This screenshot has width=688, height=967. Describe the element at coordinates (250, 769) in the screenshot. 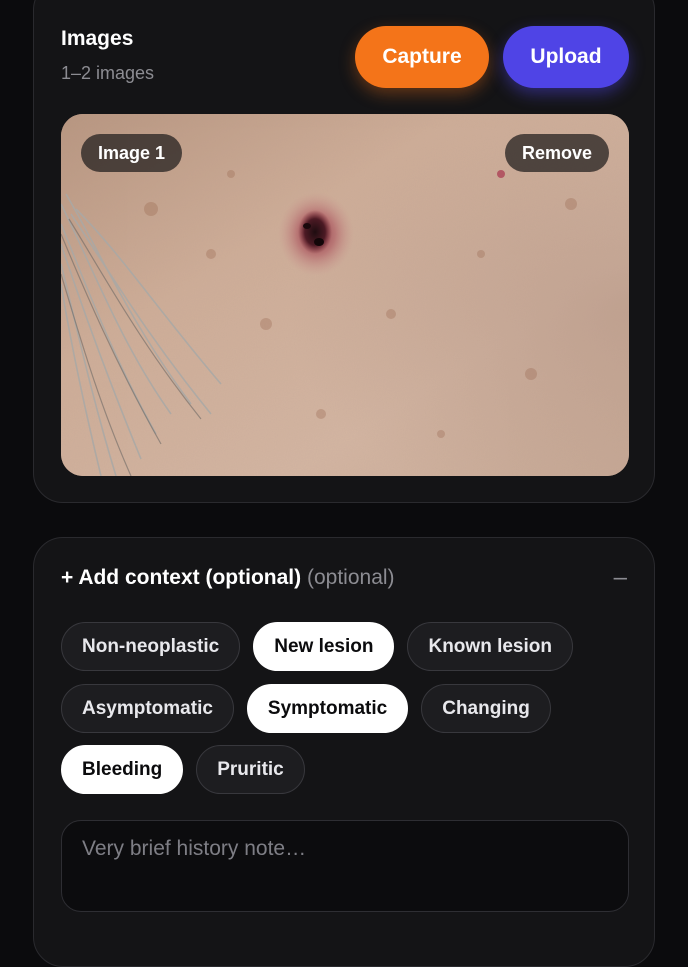

I see `chip-pruritic: Pruritic` at that location.